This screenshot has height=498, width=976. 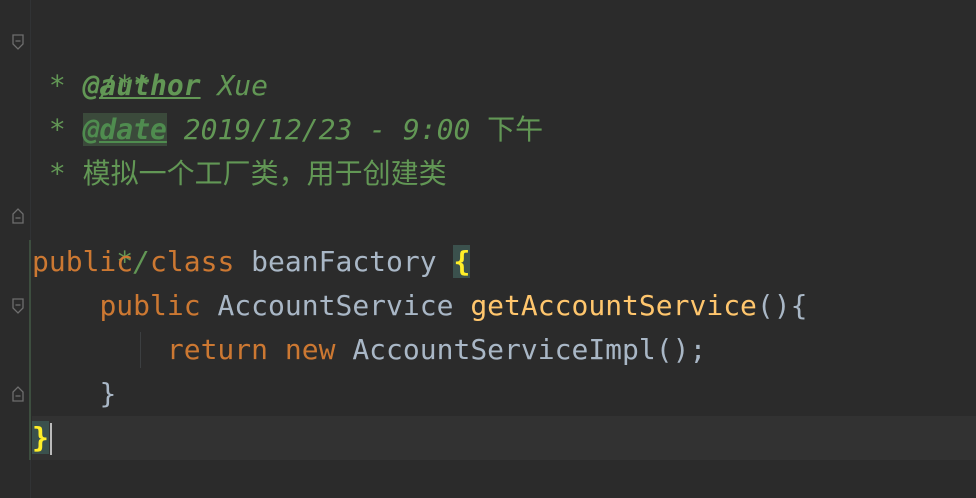 What do you see at coordinates (613, 305) in the screenshot?
I see `method-name: getAccountService` at bounding box center [613, 305].